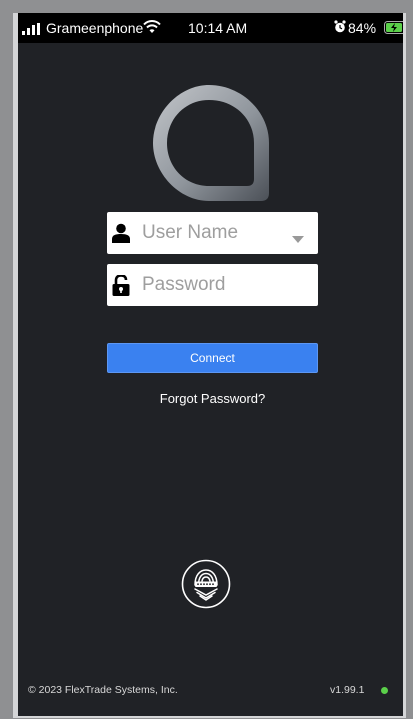 This screenshot has height=719, width=413. Describe the element at coordinates (121, 287) in the screenshot. I see `lock-icon` at that location.